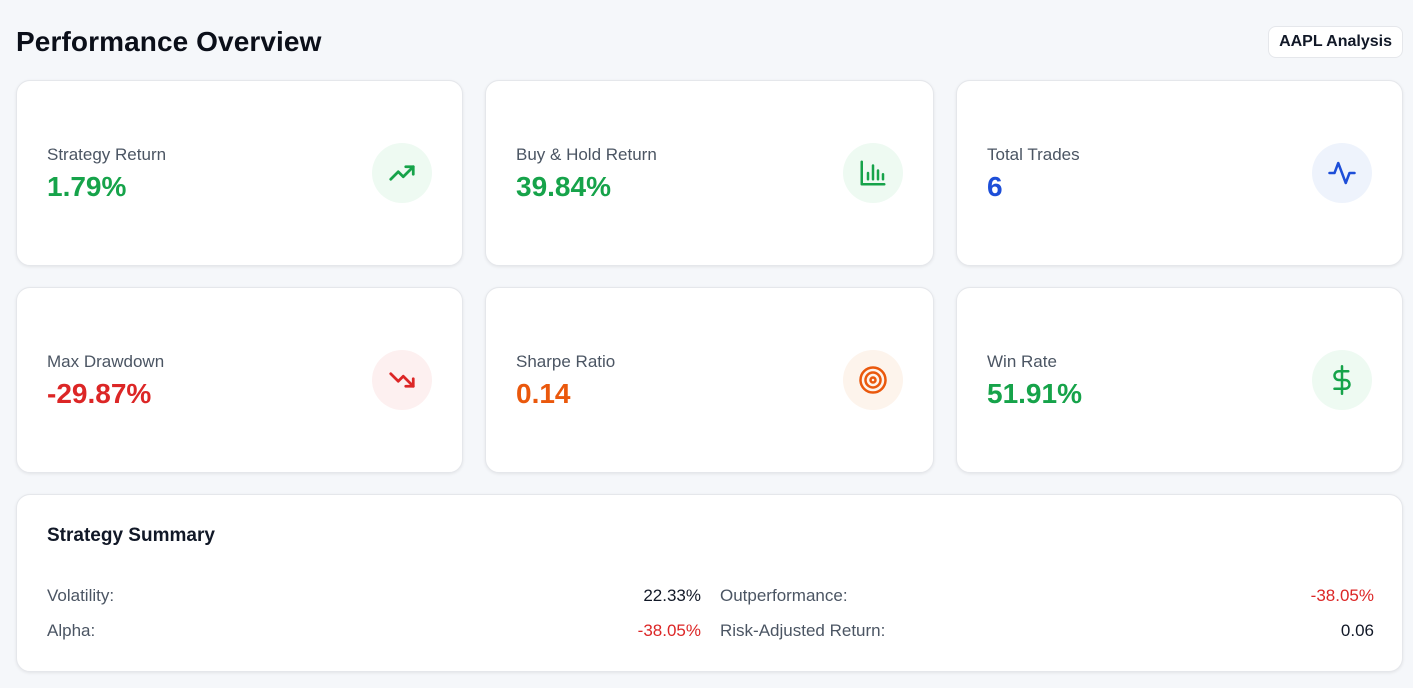  I want to click on metric-card-win-rate: Win Rate 51.91%, so click(1179, 380).